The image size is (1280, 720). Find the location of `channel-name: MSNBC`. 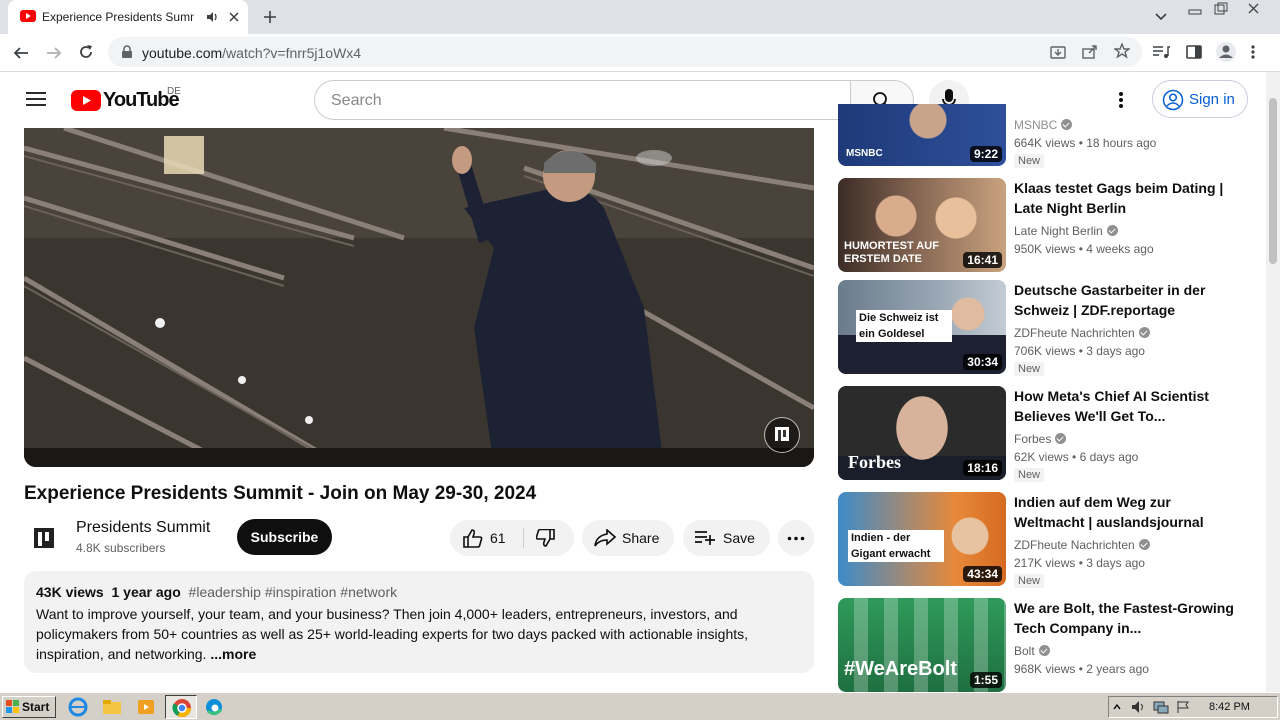

channel-name: MSNBC is located at coordinates (1043, 125).